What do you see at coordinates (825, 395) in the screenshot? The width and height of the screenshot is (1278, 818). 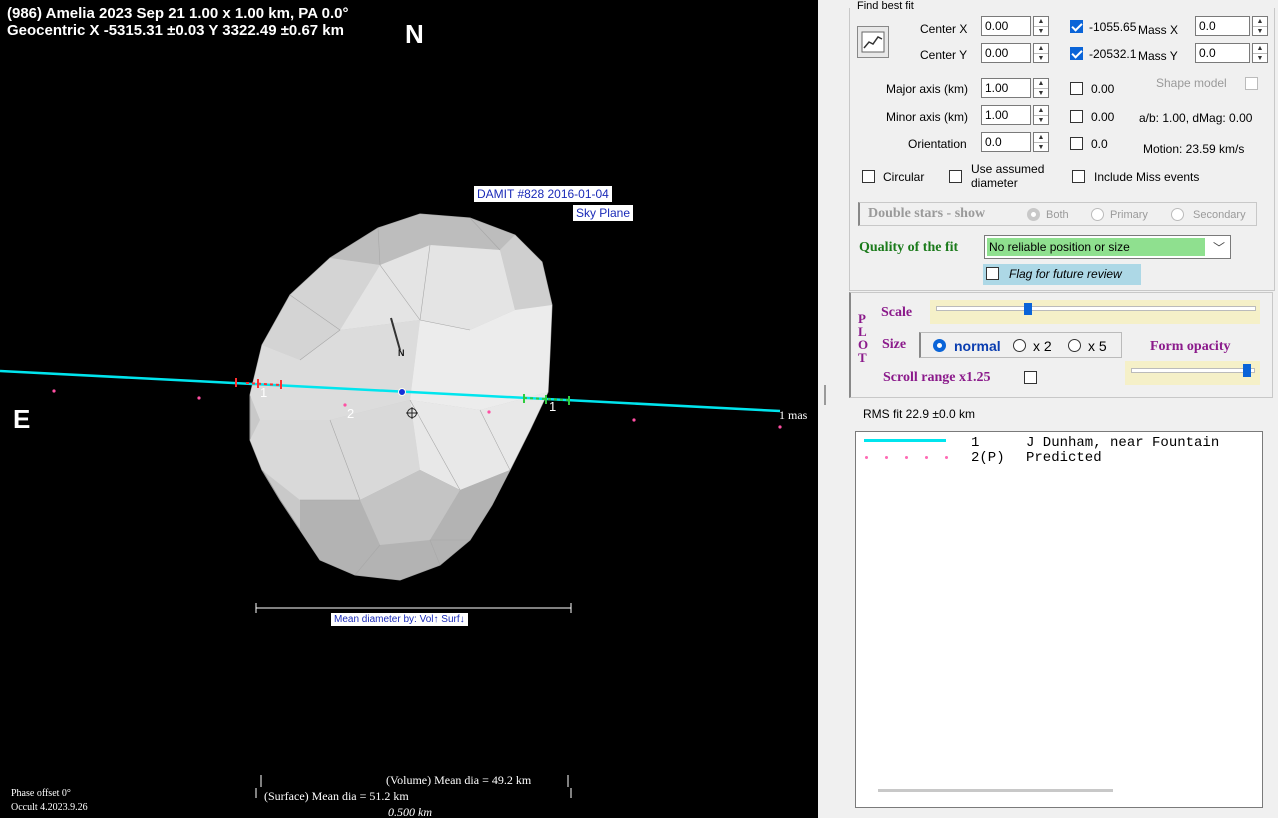 I see `splitter-handle` at bounding box center [825, 395].